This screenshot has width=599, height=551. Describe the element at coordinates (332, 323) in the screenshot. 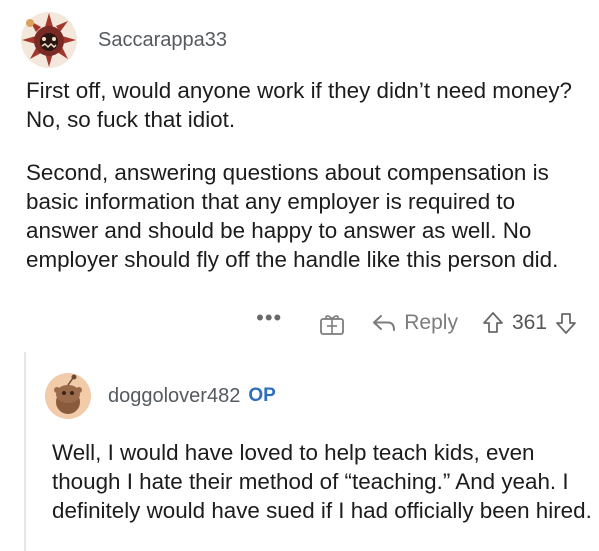

I see `gift-icon` at that location.